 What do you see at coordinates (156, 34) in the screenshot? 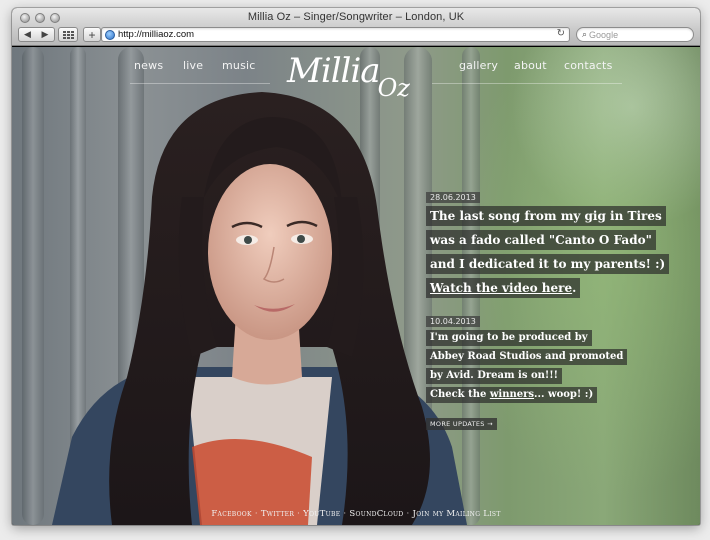
I see `url-text: http://milliaoz.com` at bounding box center [156, 34].